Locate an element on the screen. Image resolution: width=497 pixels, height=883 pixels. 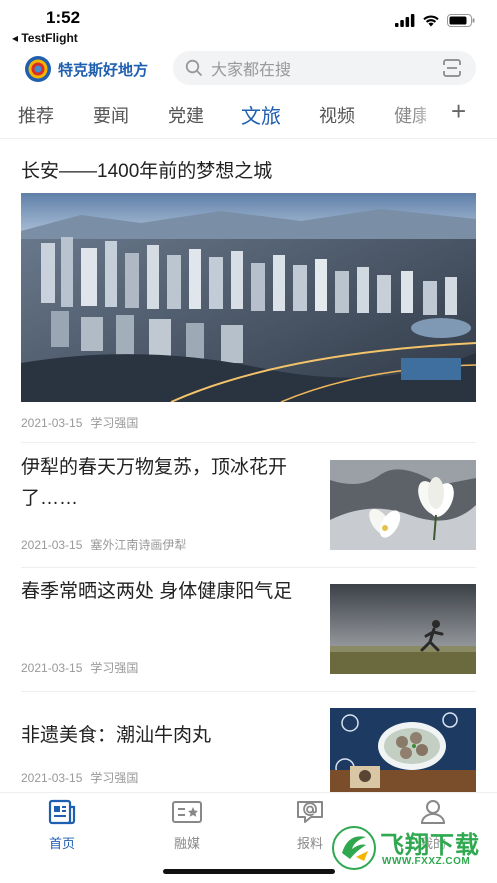
app-name: 特克斯好地方 is located at coordinates (103, 70).